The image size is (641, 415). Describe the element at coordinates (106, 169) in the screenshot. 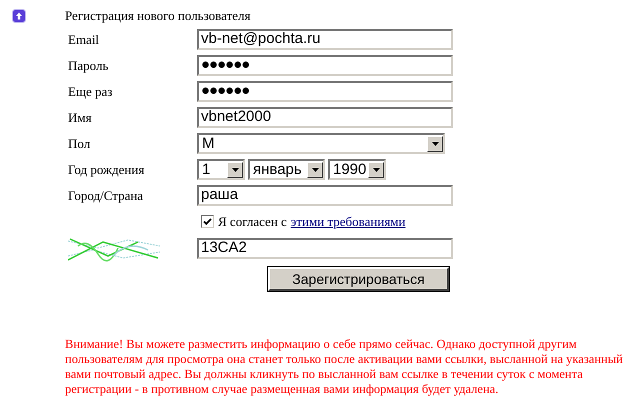

I see `field-label: Год рождения` at that location.